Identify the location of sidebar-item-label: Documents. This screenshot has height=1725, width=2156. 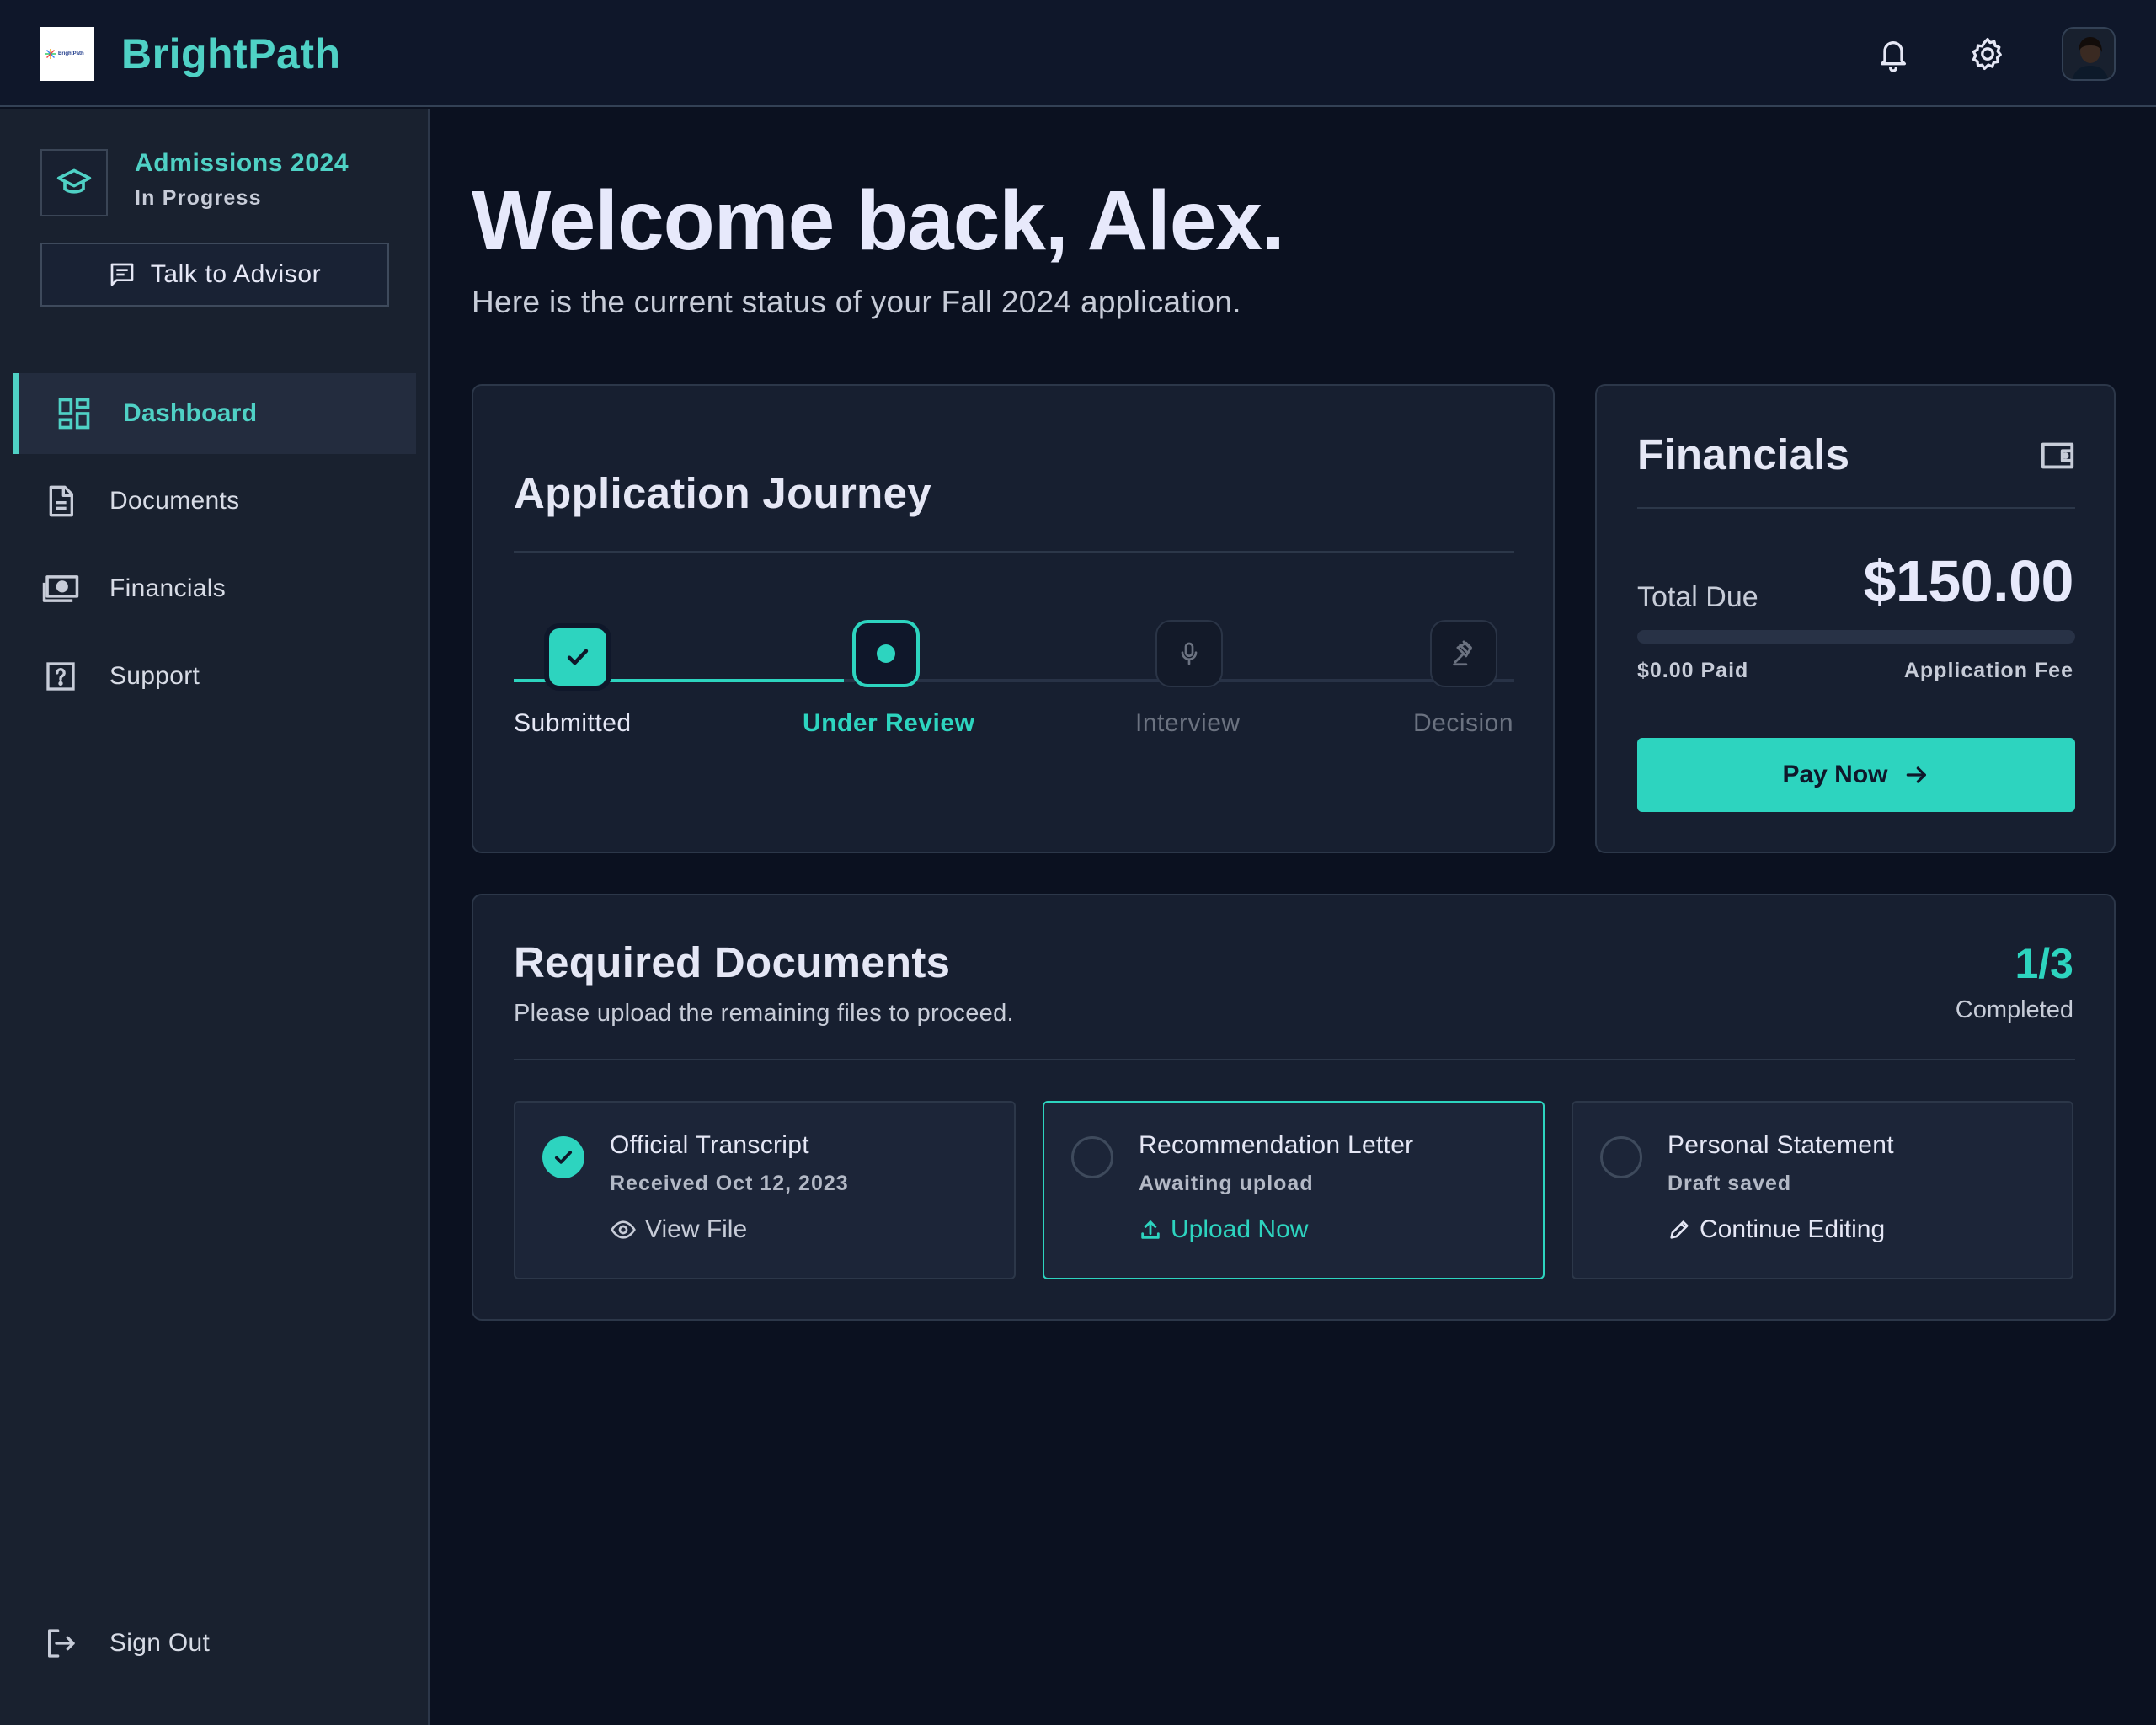
(174, 501).